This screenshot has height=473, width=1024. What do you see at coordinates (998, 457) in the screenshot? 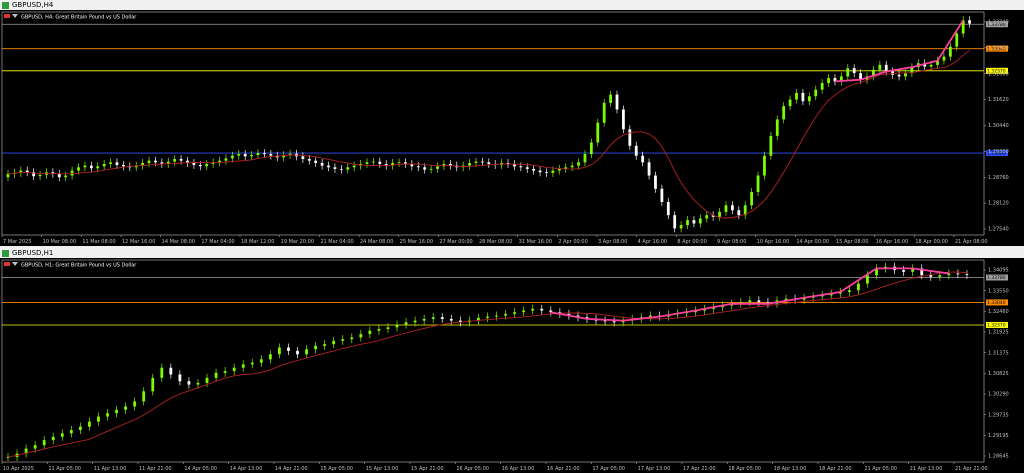
I see `price-tick-label: 1.28645` at bounding box center [998, 457].